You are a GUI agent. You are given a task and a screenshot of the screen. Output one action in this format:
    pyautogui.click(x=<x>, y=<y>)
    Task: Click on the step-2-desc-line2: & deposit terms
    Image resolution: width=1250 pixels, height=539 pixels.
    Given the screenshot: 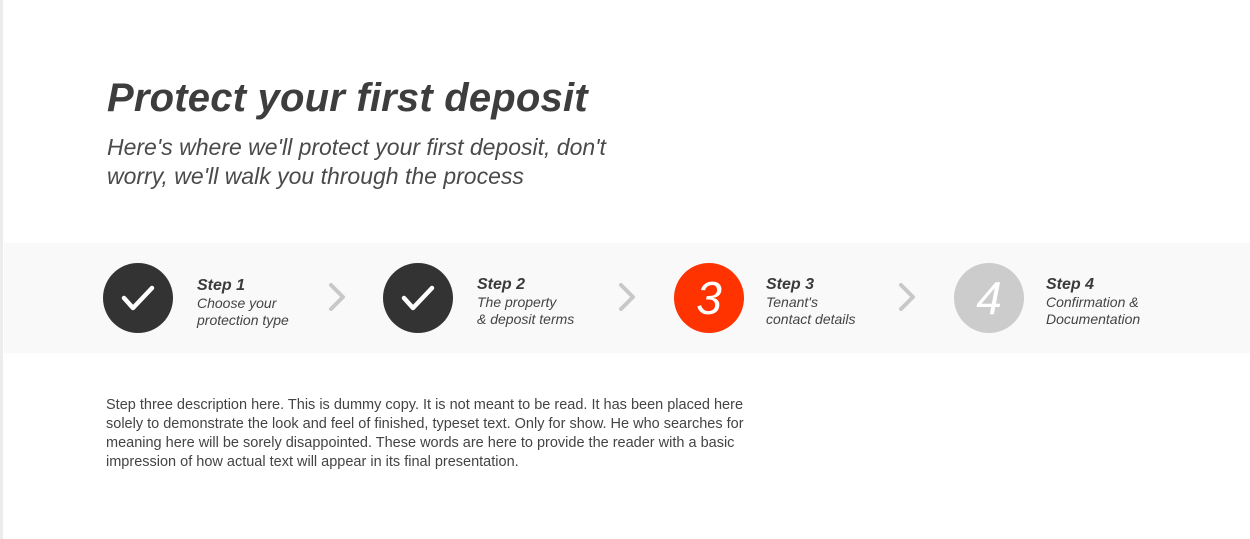 What is the action you would take?
    pyautogui.click(x=526, y=319)
    